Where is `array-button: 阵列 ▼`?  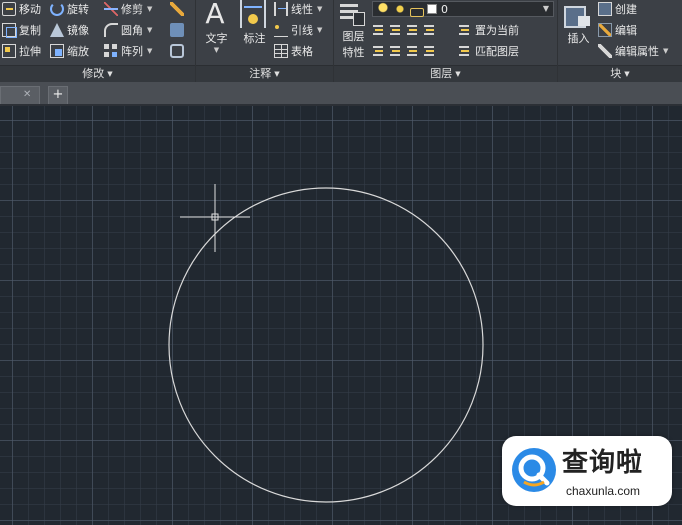
array-button: 阵列 ▼ is located at coordinates (128, 51).